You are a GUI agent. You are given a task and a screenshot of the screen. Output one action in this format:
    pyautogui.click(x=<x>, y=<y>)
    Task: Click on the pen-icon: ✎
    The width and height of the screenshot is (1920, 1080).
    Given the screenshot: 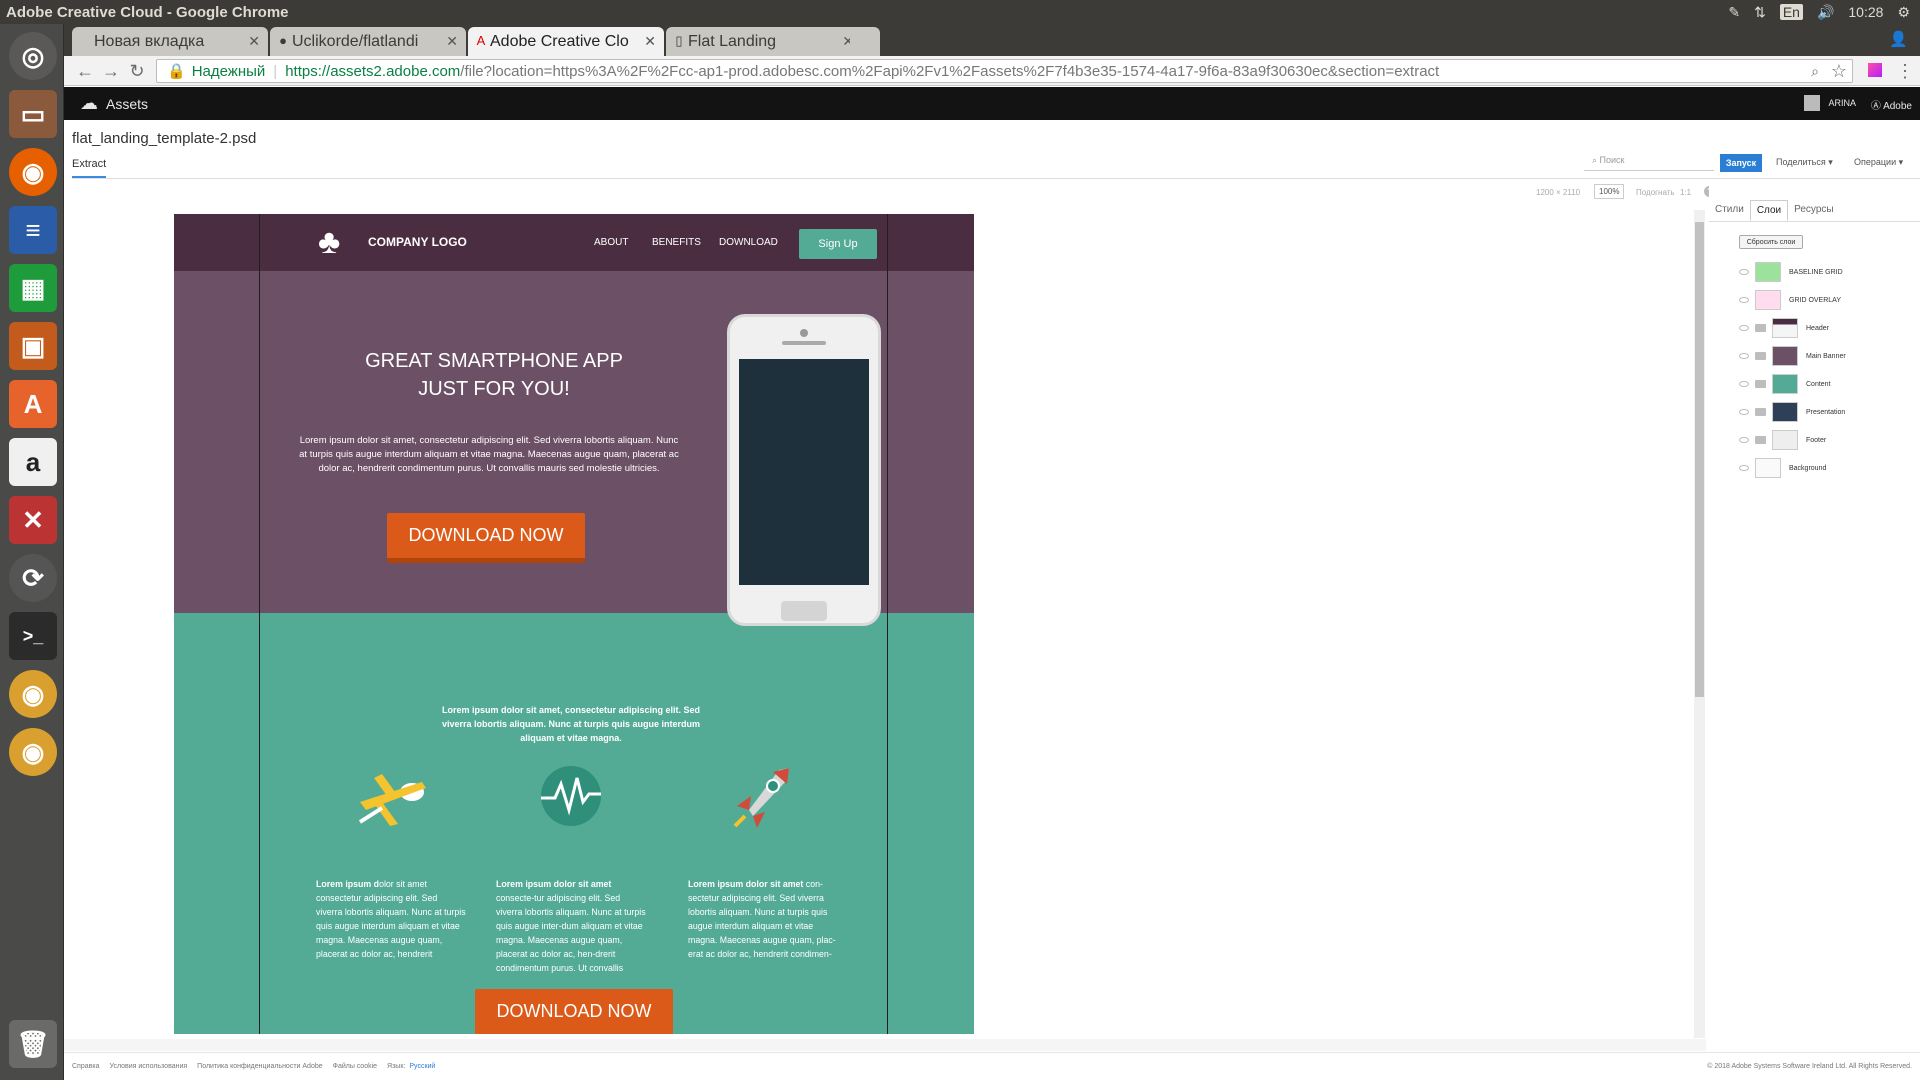 What is the action you would take?
    pyautogui.click(x=1734, y=12)
    